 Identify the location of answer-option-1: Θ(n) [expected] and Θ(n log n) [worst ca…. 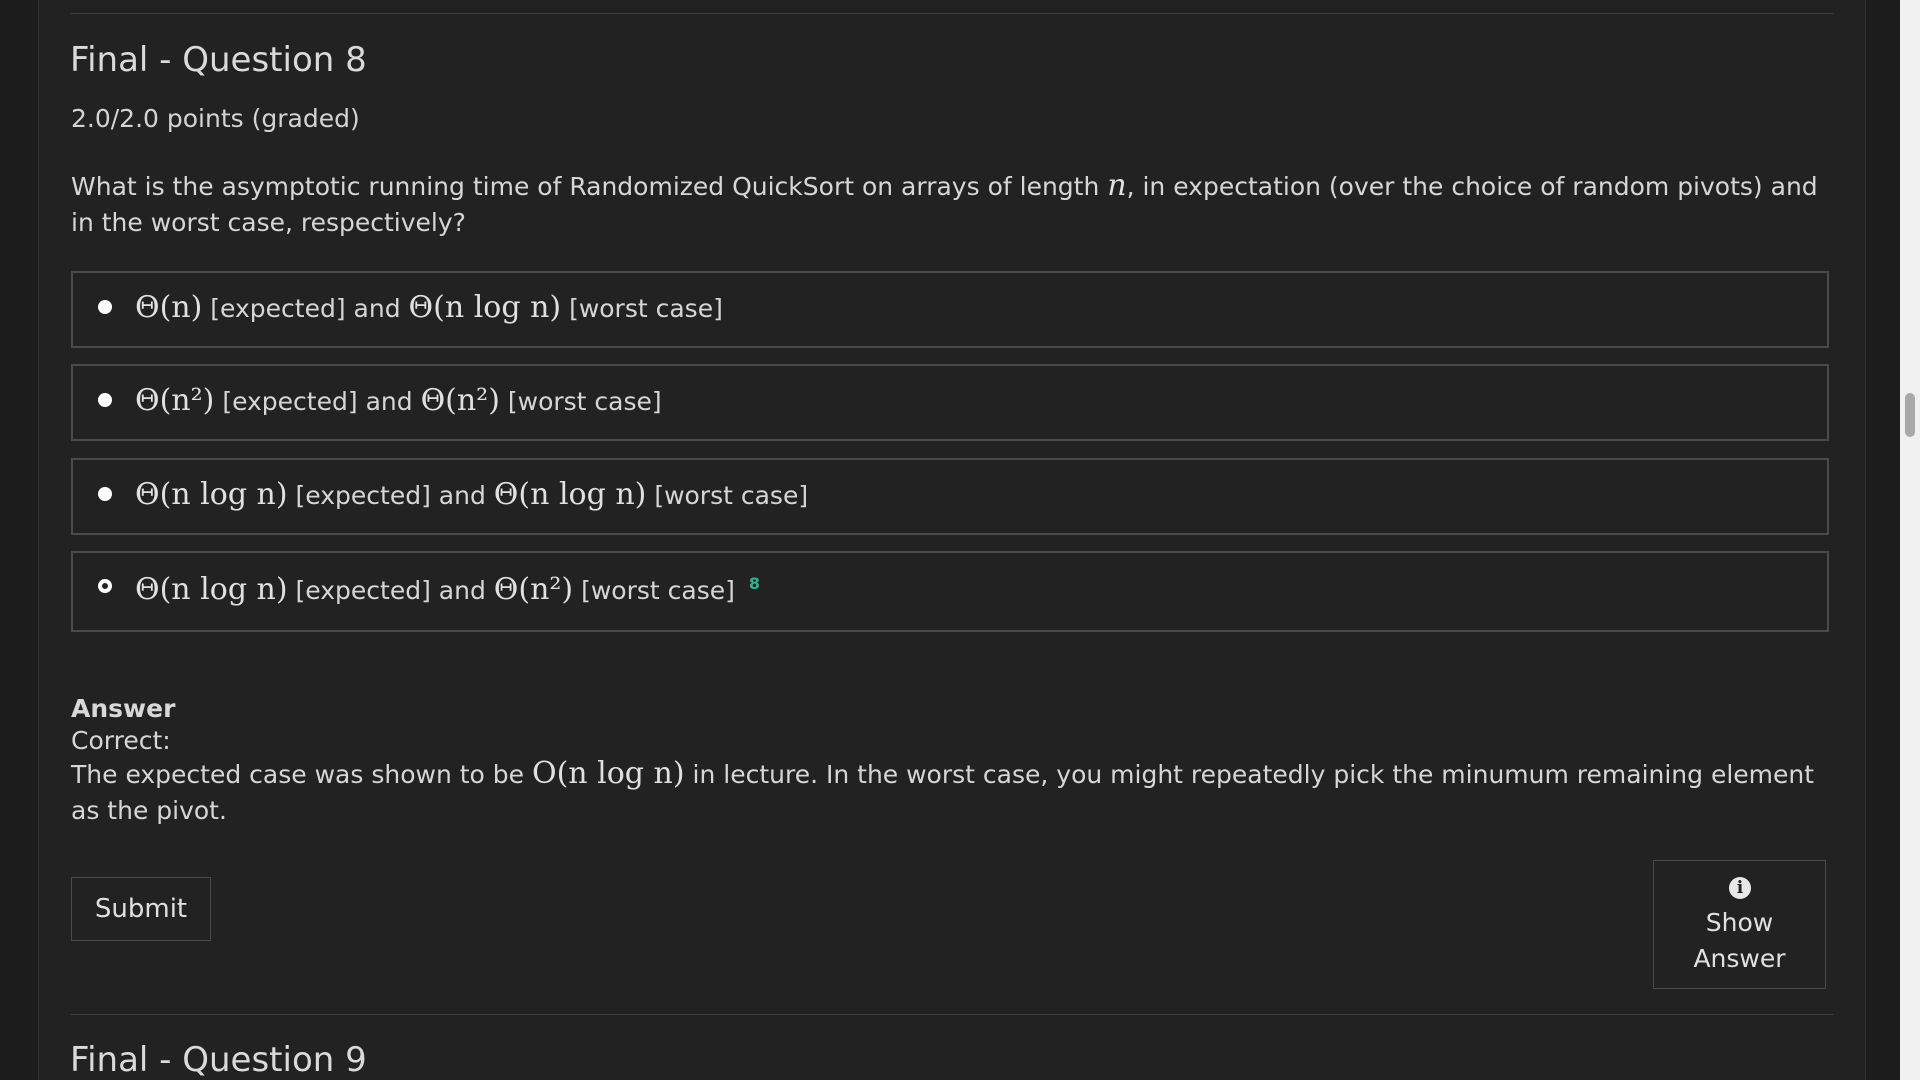
(950, 309).